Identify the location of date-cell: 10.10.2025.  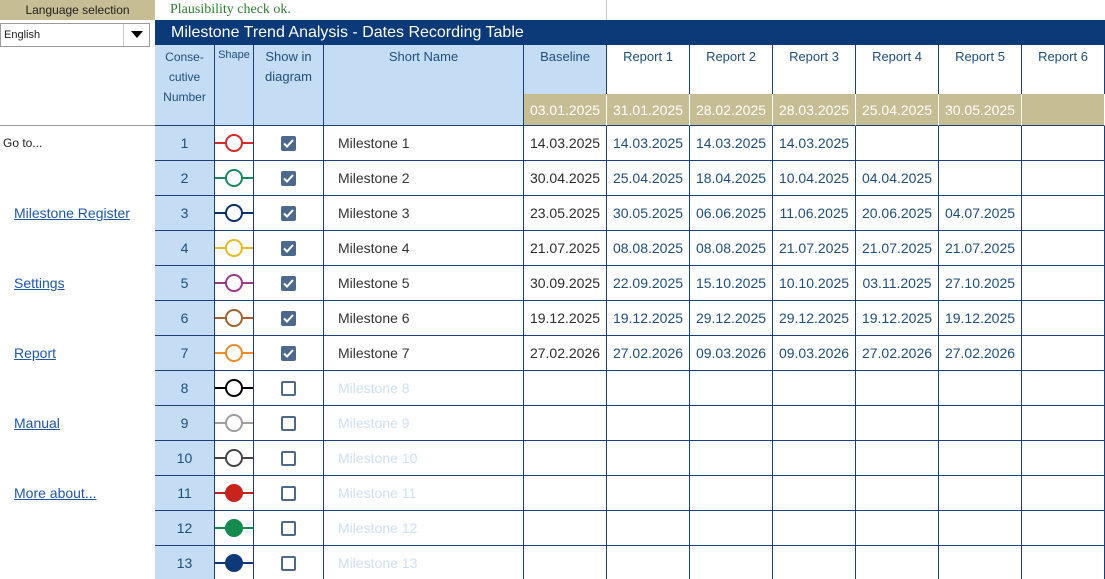
(814, 283).